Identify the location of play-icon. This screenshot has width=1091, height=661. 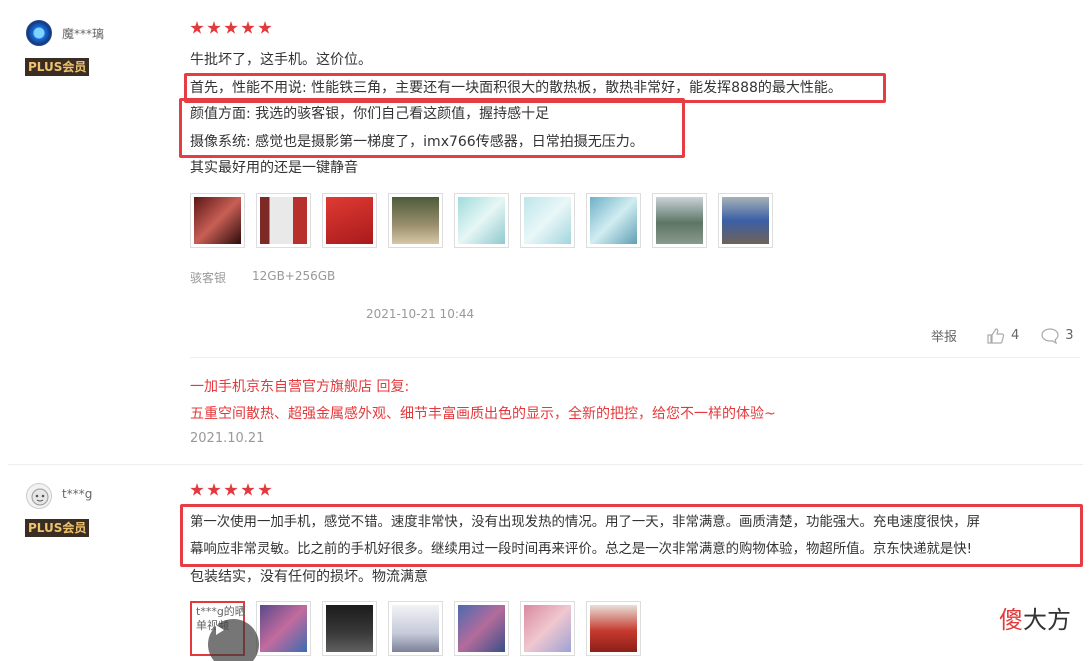
(233, 640).